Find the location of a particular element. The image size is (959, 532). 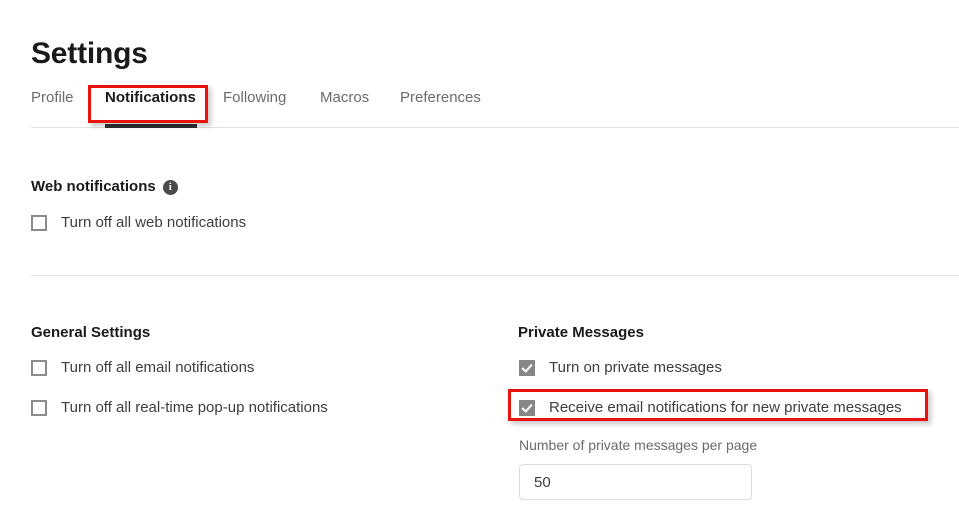

checkbox-row-turn-off-email-notifications: Turn off all email notifications is located at coordinates (142, 368).